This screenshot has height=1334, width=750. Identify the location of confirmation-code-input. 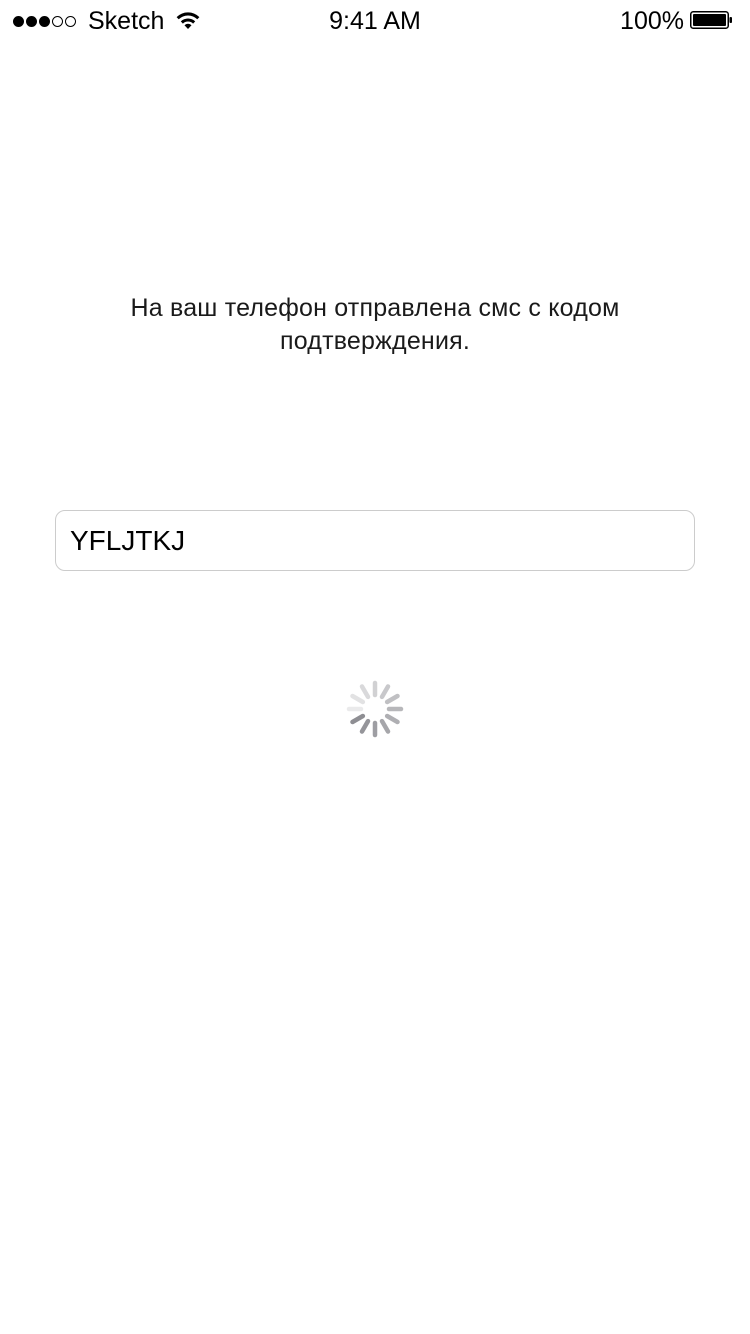
(375, 540).